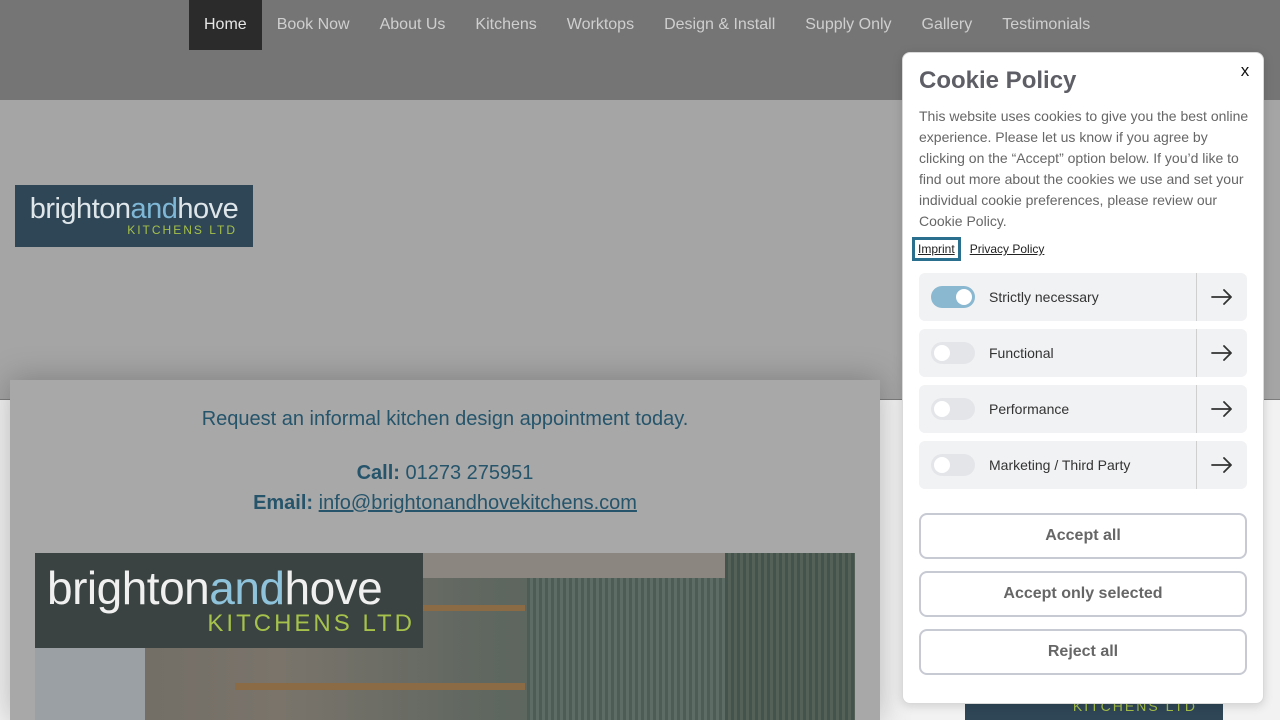  I want to click on nav-item-gallery: Gallery, so click(947, 25).